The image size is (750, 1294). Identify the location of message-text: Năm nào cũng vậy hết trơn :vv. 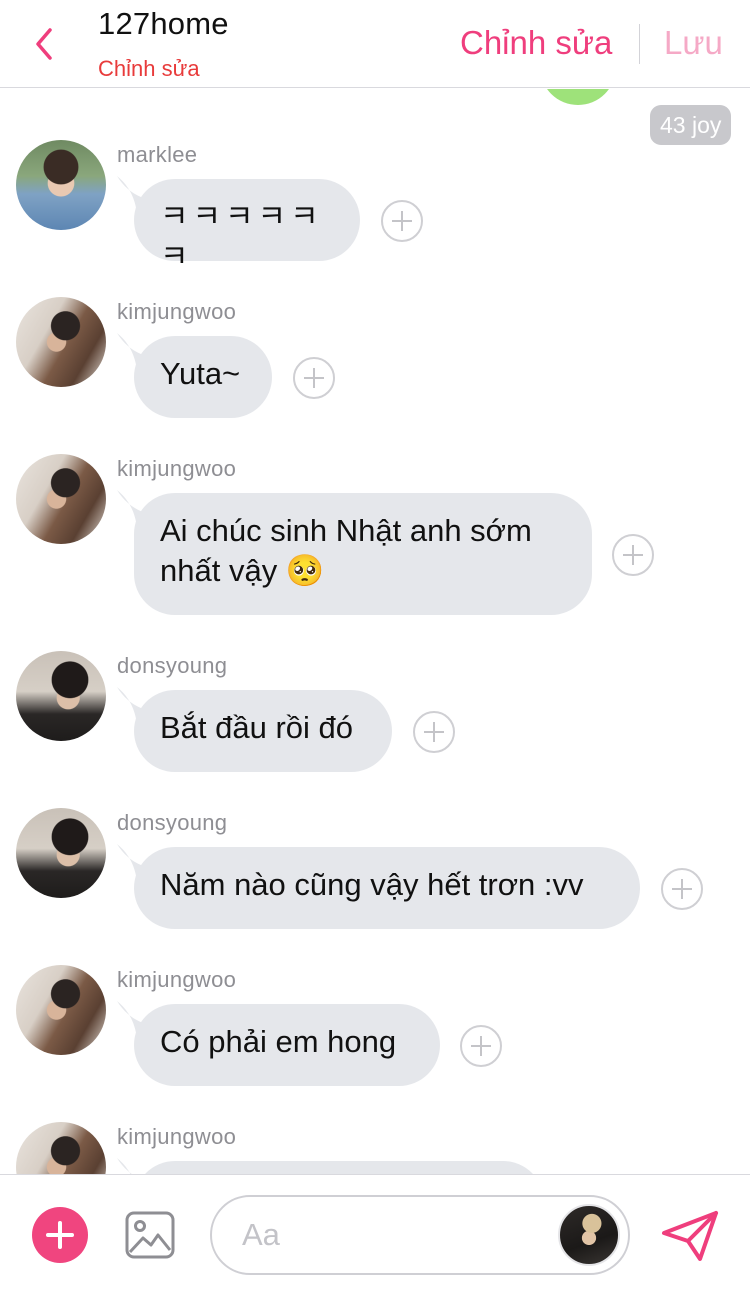
(372, 884).